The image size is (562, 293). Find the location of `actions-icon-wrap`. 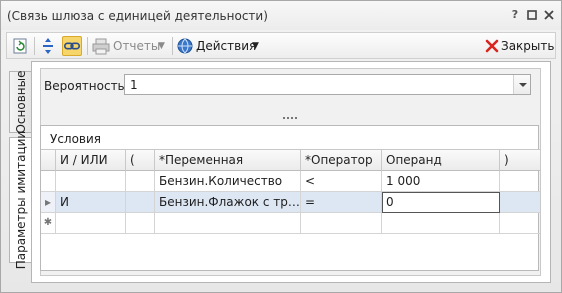

actions-icon-wrap is located at coordinates (185, 46).